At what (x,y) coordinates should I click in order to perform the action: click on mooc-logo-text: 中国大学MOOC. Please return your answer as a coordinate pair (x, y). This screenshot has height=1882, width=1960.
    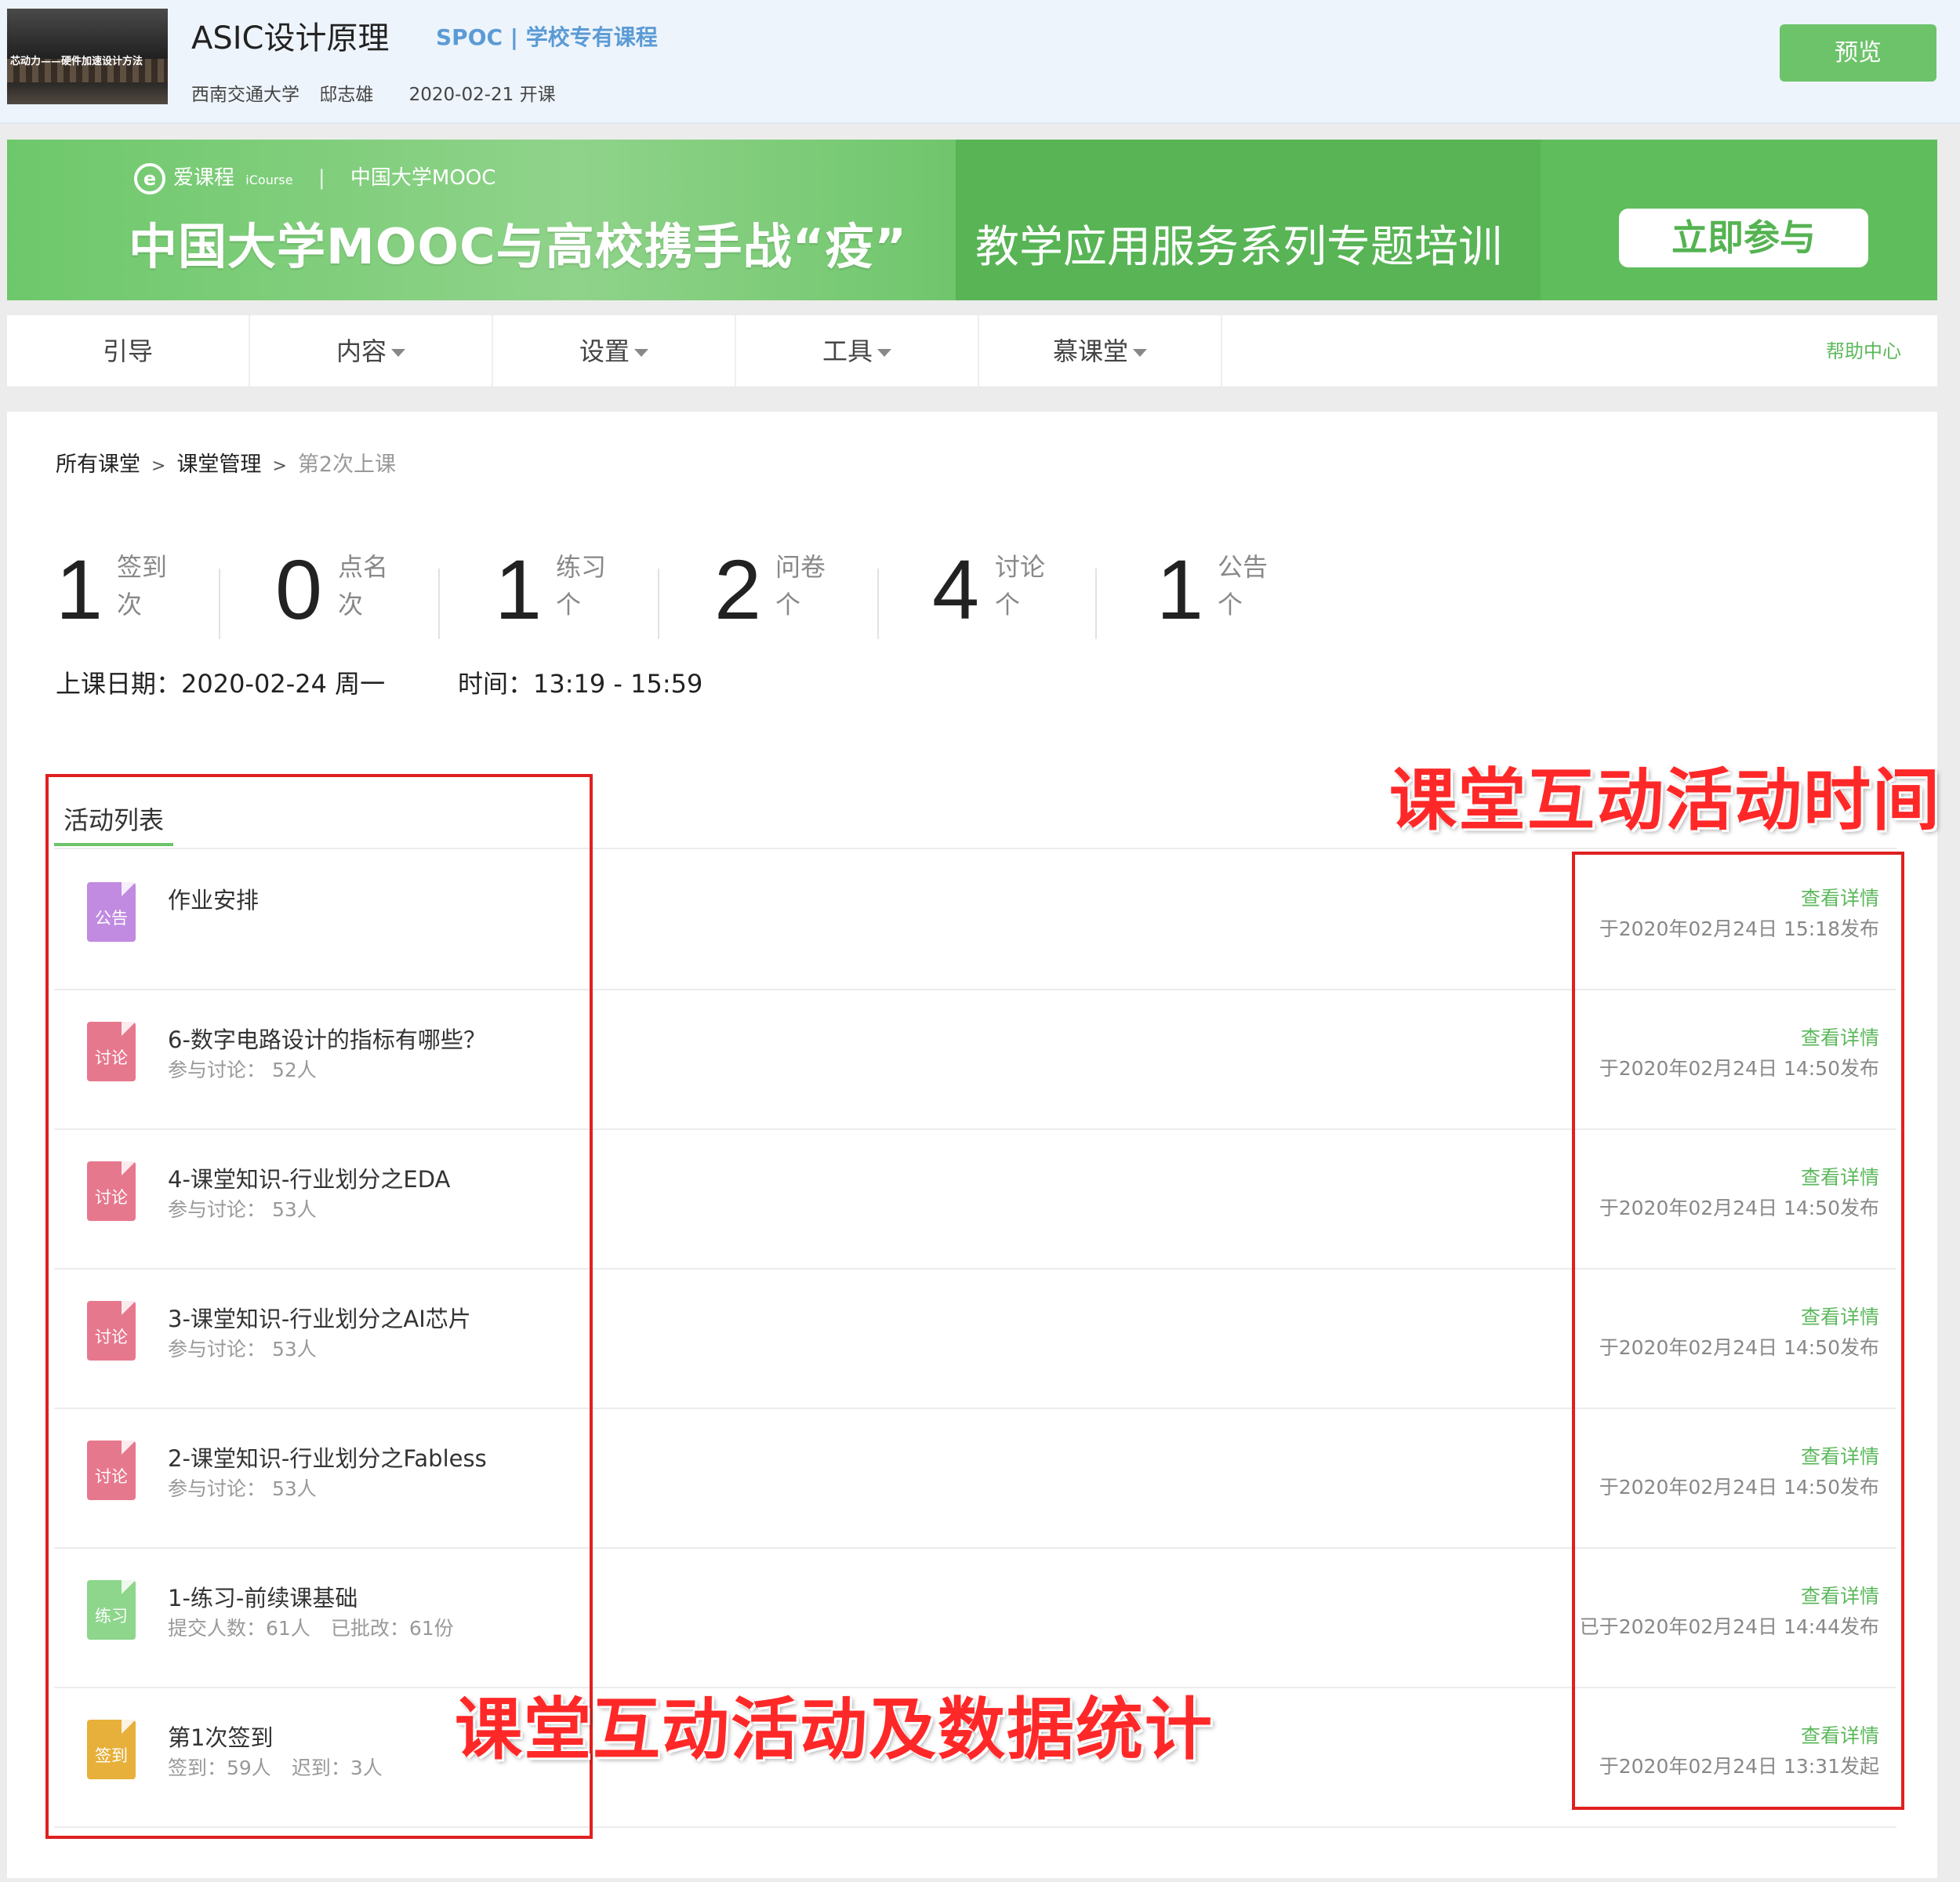
    Looking at the image, I should click on (423, 178).